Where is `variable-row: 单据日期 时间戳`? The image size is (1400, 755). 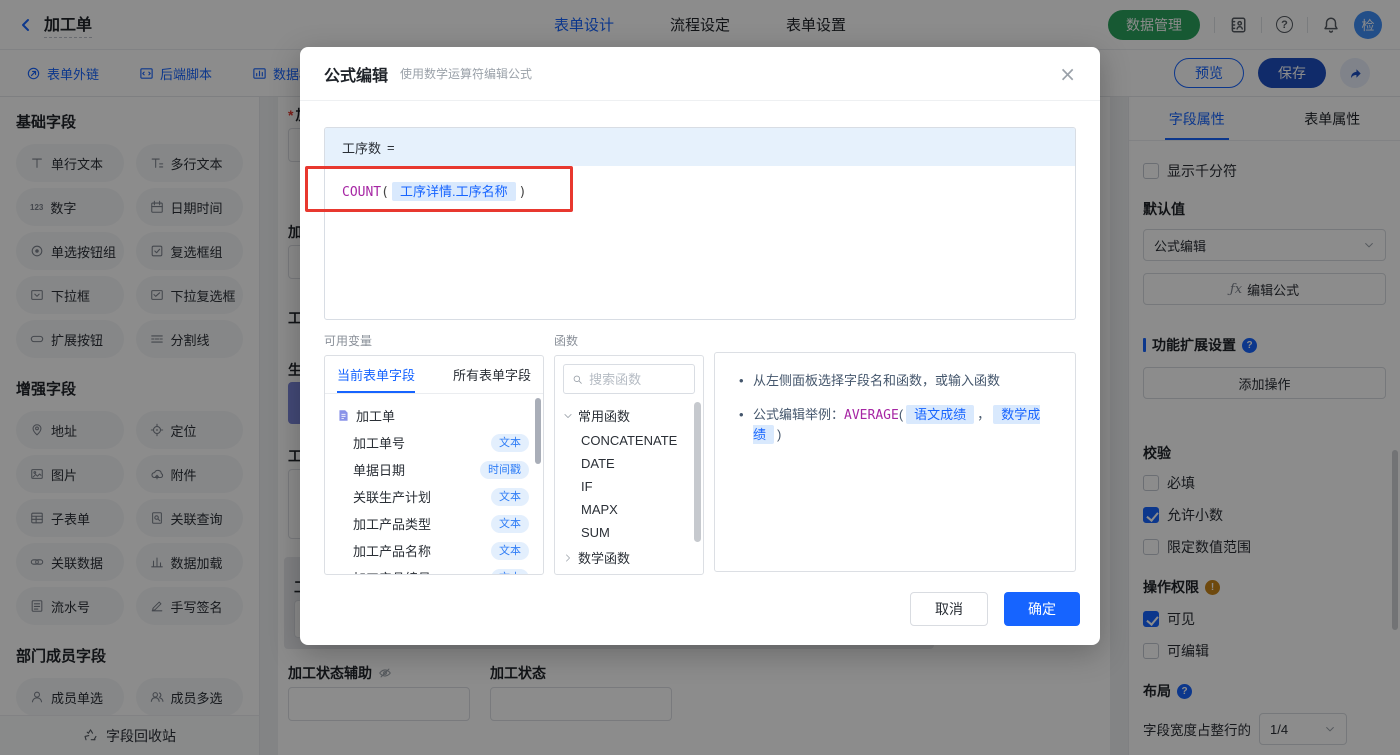 variable-row: 单据日期 时间戳 is located at coordinates (434, 469).